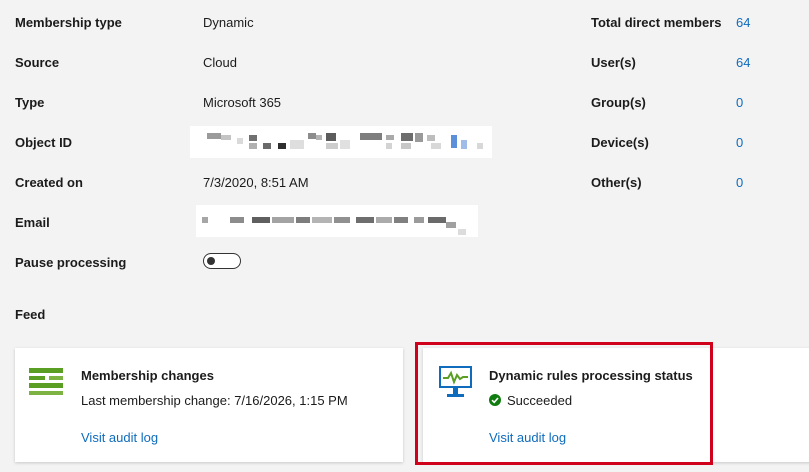 The width and height of the screenshot is (809, 472). Describe the element at coordinates (44, 142) in the screenshot. I see `object-id-label: Object ID` at that location.